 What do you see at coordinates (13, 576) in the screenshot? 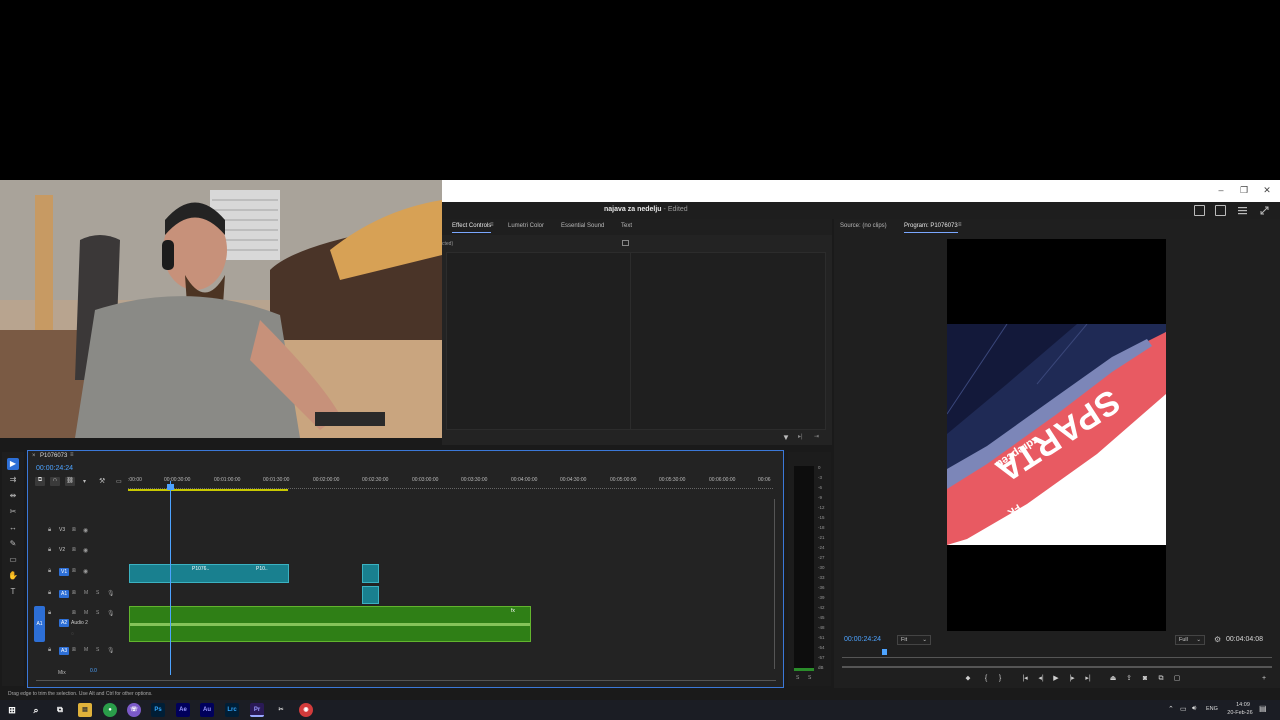
I see `hand-tool-icon: ✋` at bounding box center [13, 576].